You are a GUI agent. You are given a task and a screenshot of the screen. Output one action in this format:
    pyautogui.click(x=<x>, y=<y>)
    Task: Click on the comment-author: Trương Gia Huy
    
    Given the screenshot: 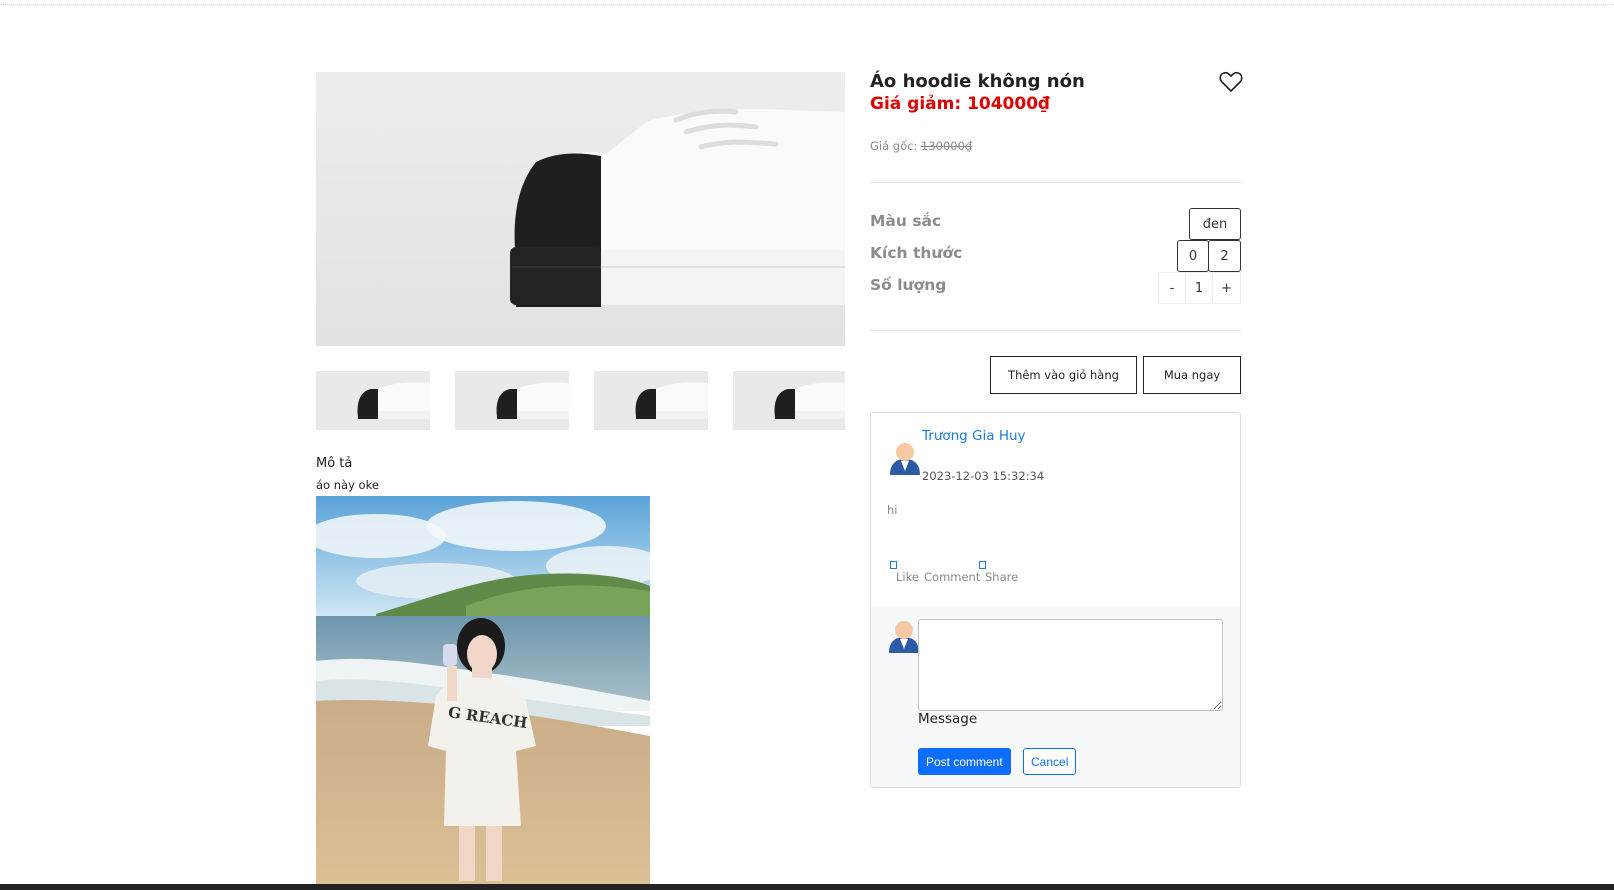 What is the action you would take?
    pyautogui.click(x=974, y=436)
    